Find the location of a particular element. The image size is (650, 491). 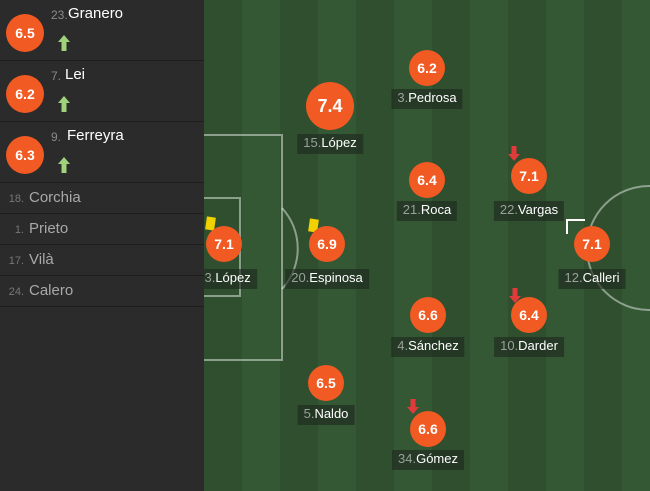

player-name: Gómez is located at coordinates (437, 458).